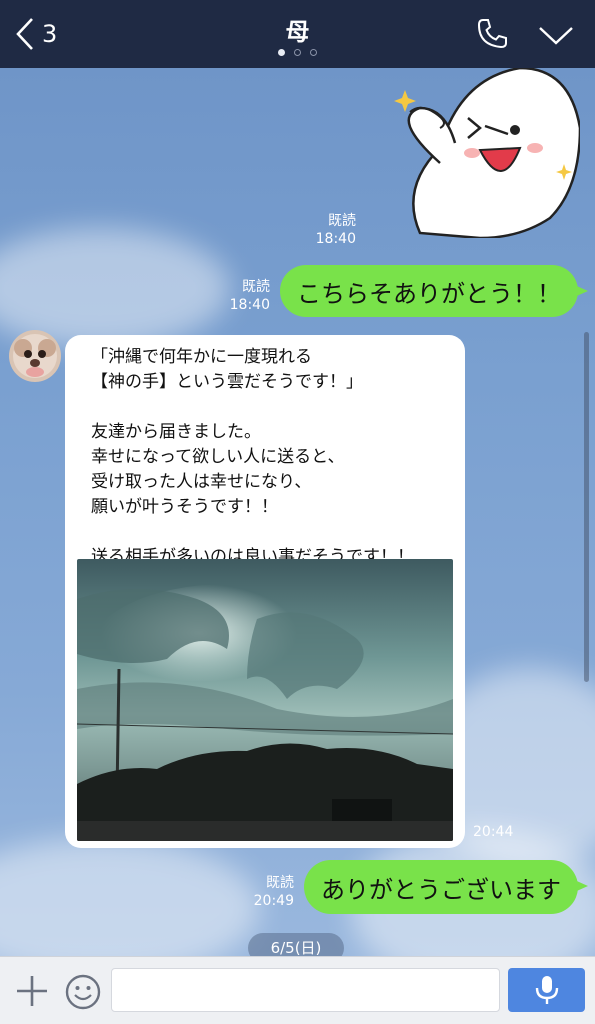 The image size is (595, 1024). Describe the element at coordinates (492, 34) in the screenshot. I see `phone-icon` at that location.